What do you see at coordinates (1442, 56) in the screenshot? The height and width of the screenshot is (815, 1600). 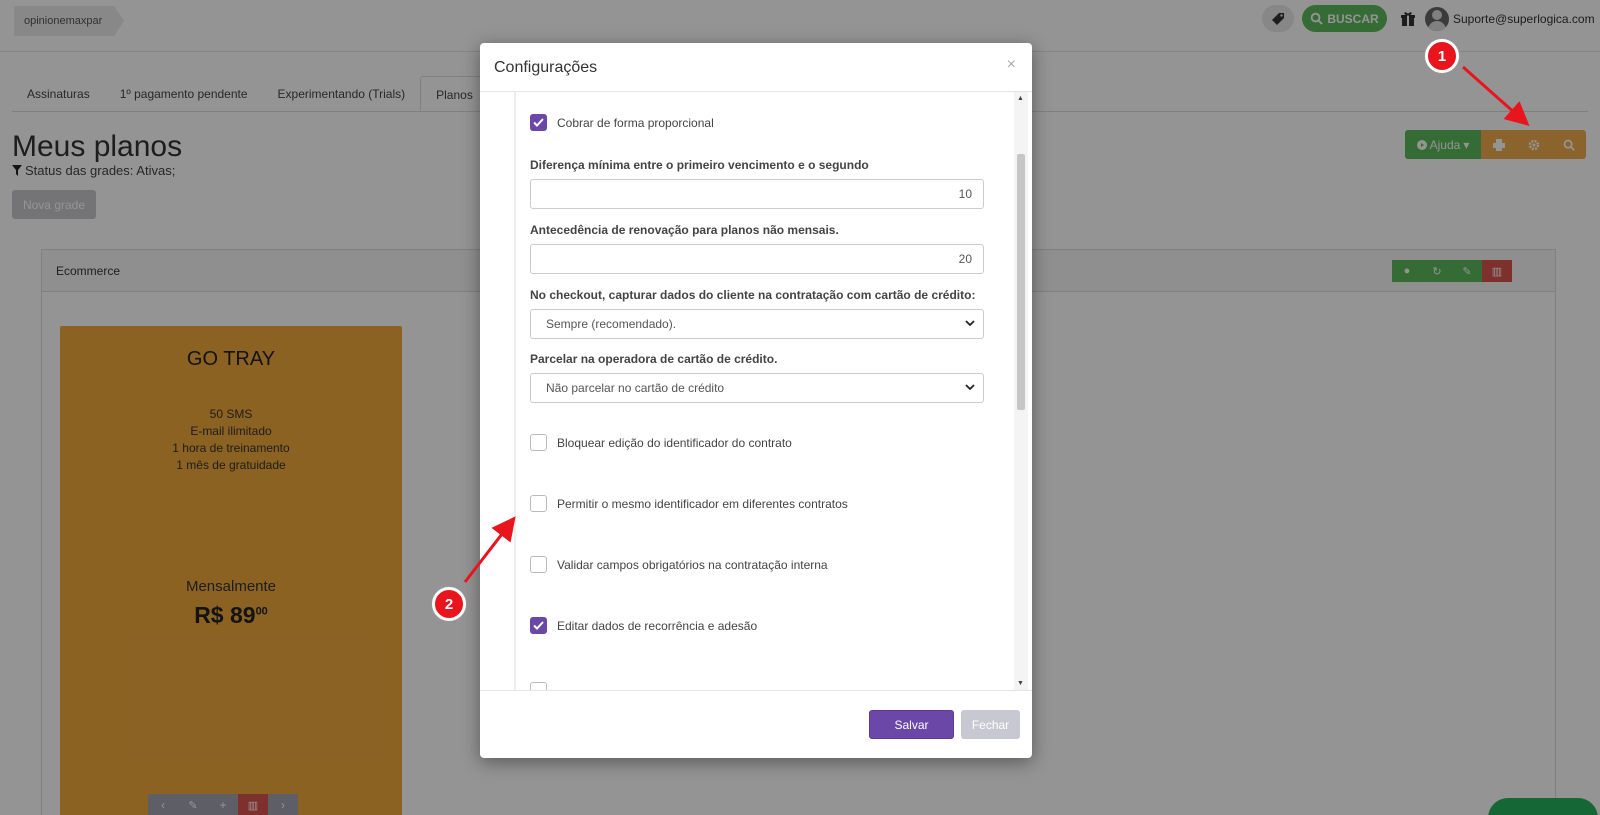 I see `annotation-badge-1: 1` at bounding box center [1442, 56].